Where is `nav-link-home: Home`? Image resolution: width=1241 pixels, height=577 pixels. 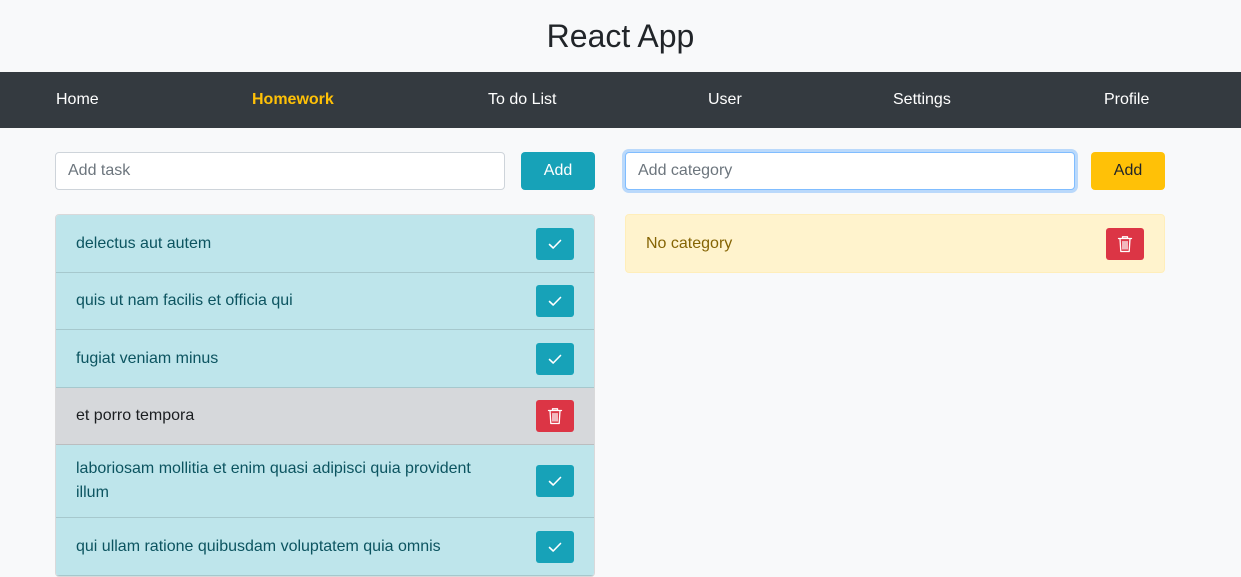
nav-link-home: Home is located at coordinates (77, 100).